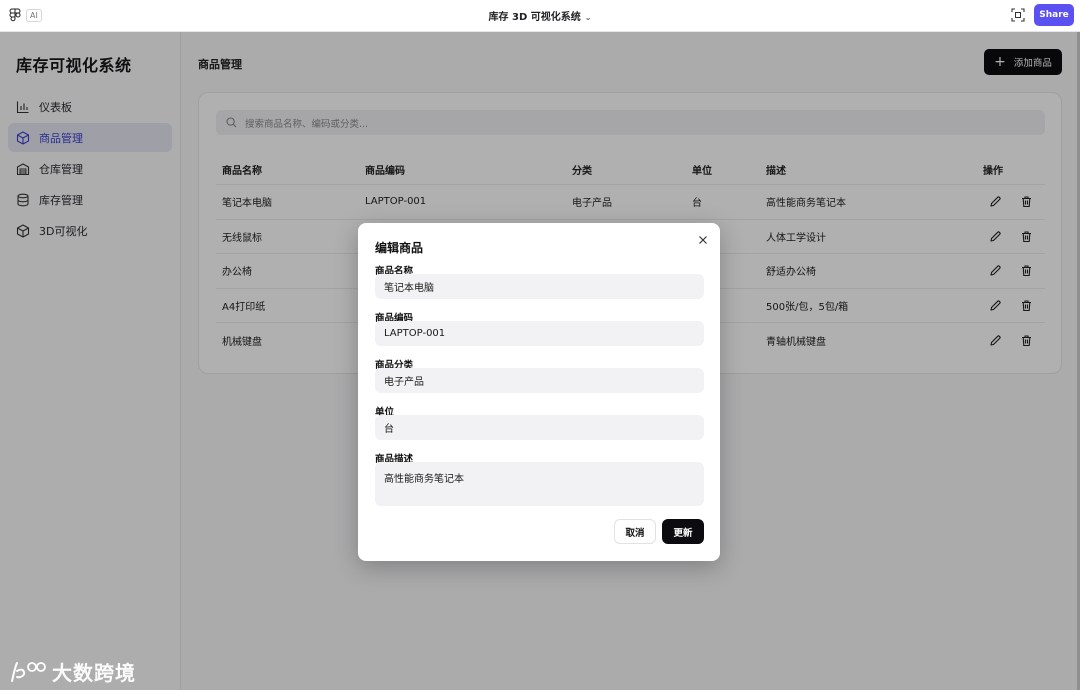 The image size is (1080, 690). I want to click on description-field: 高性能商务笔记本, so click(539, 484).